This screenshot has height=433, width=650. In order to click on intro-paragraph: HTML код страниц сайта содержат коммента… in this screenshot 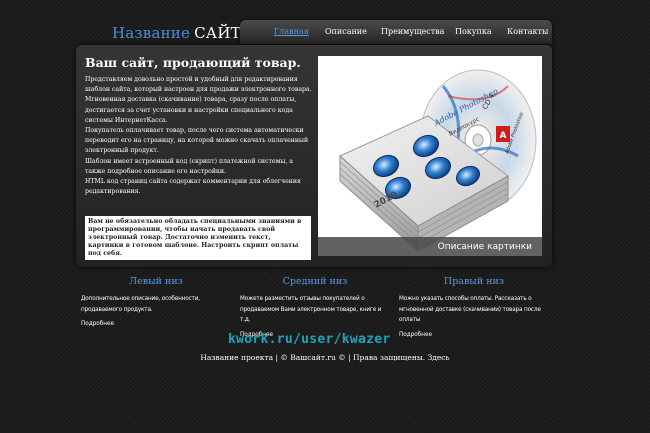, I will do `click(193, 187)`.